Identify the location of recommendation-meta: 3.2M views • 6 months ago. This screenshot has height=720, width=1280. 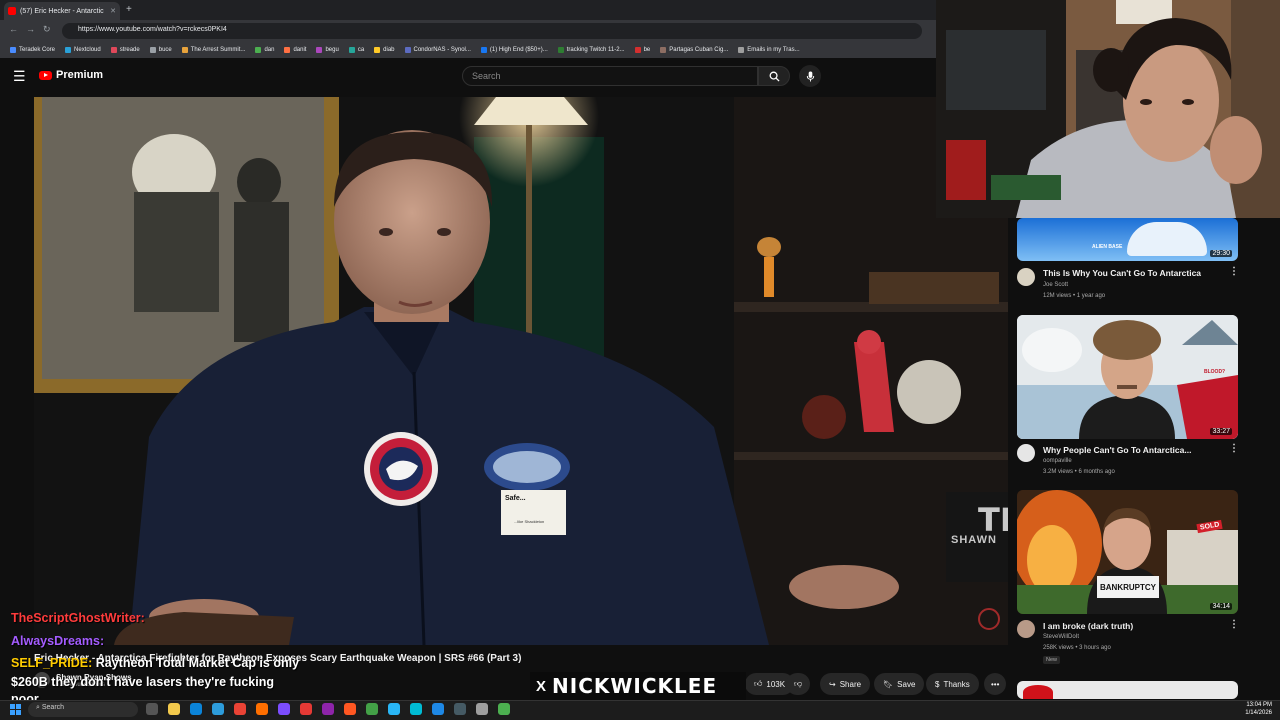
(1079, 472).